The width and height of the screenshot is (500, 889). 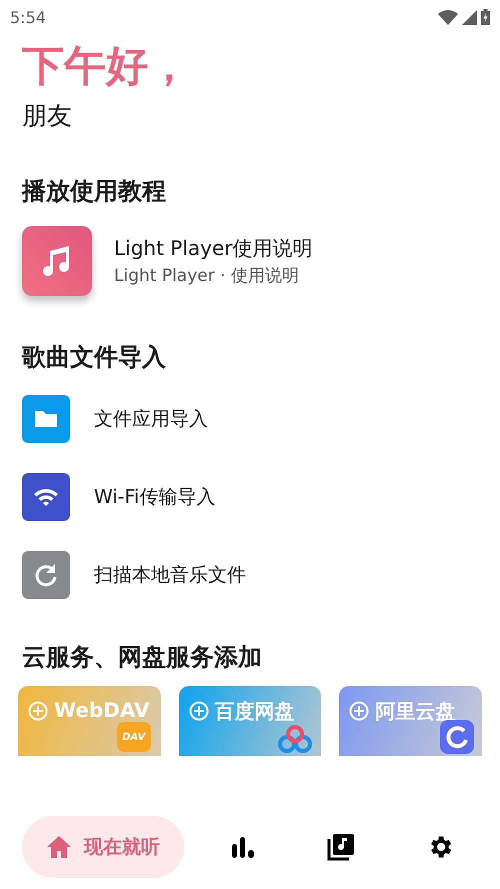 What do you see at coordinates (485, 17) in the screenshot?
I see `battery-icon` at bounding box center [485, 17].